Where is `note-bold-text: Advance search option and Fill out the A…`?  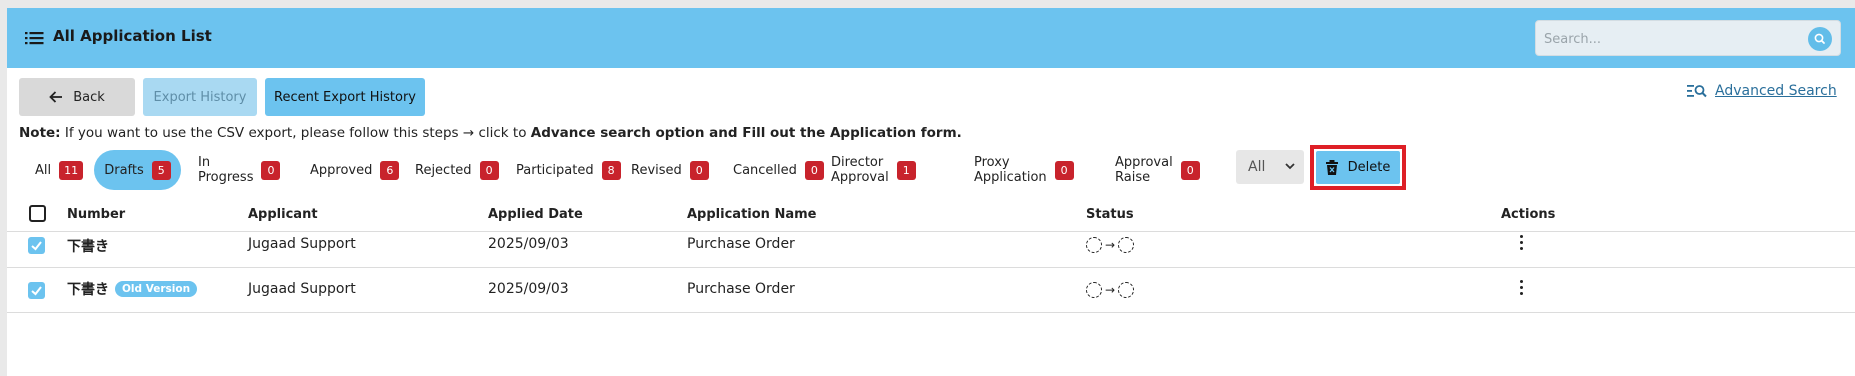 note-bold-text: Advance search option and Fill out the A… is located at coordinates (746, 133).